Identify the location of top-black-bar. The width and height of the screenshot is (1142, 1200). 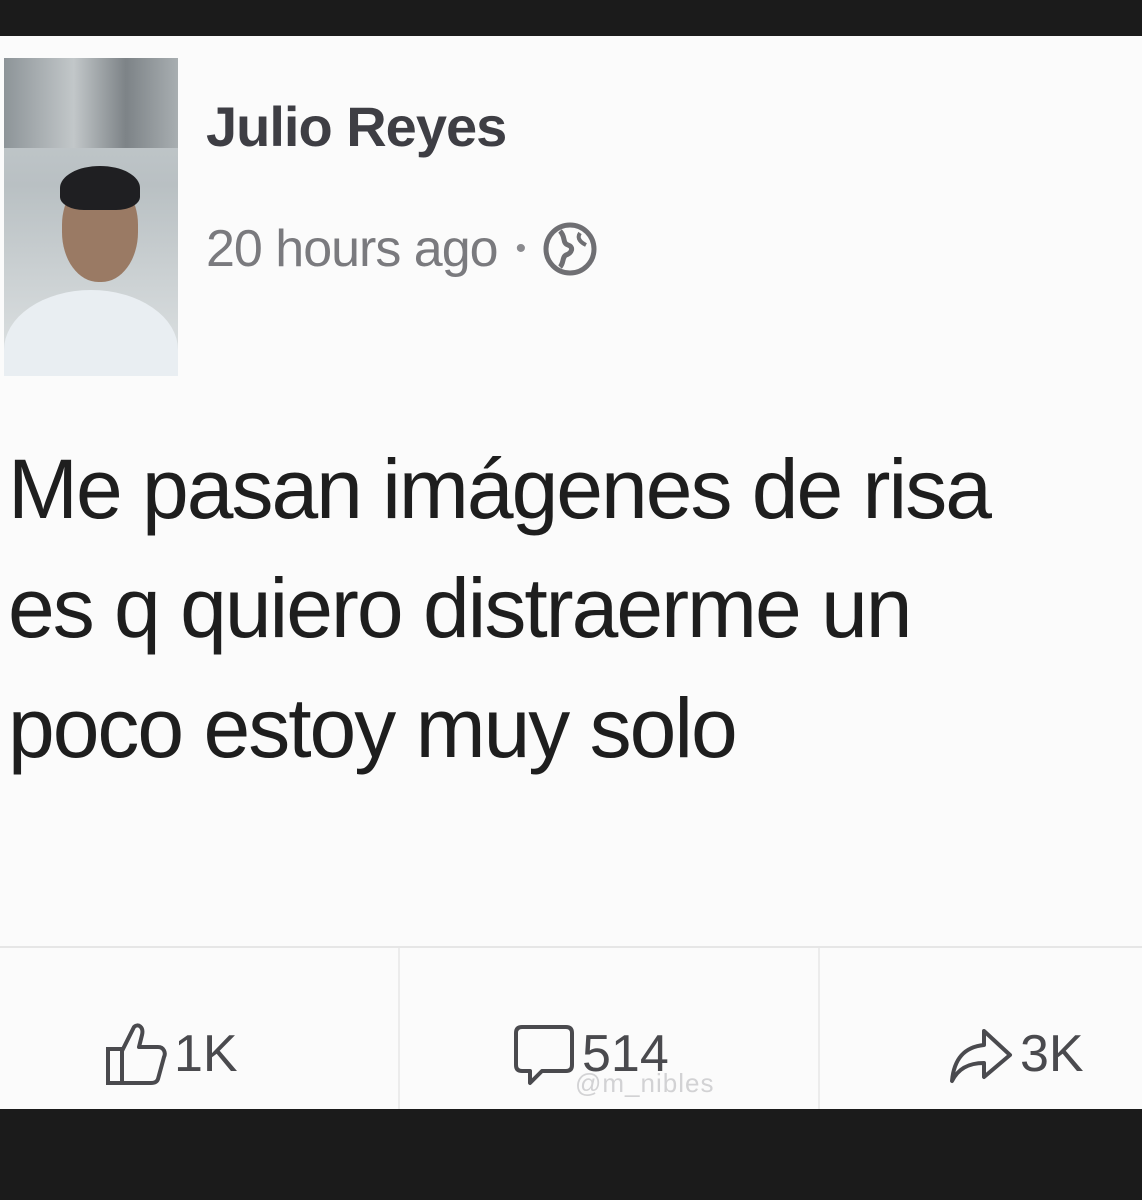
(571, 18).